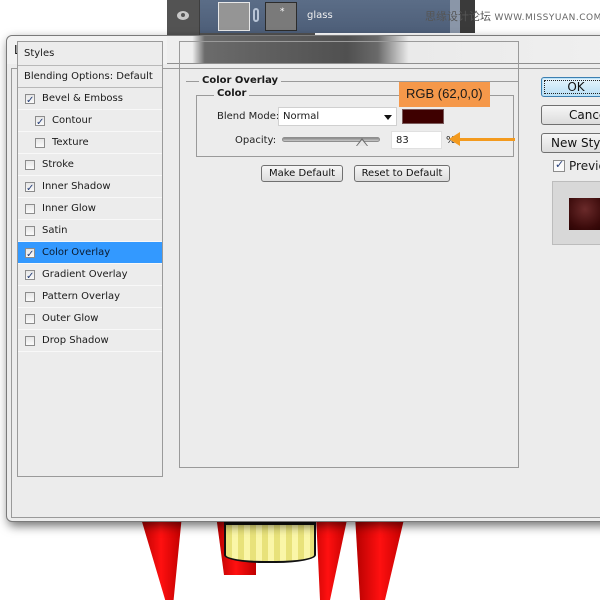 The width and height of the screenshot is (600, 600). Describe the element at coordinates (90, 77) in the screenshot. I see `blending-options: Blending Options: Default` at that location.